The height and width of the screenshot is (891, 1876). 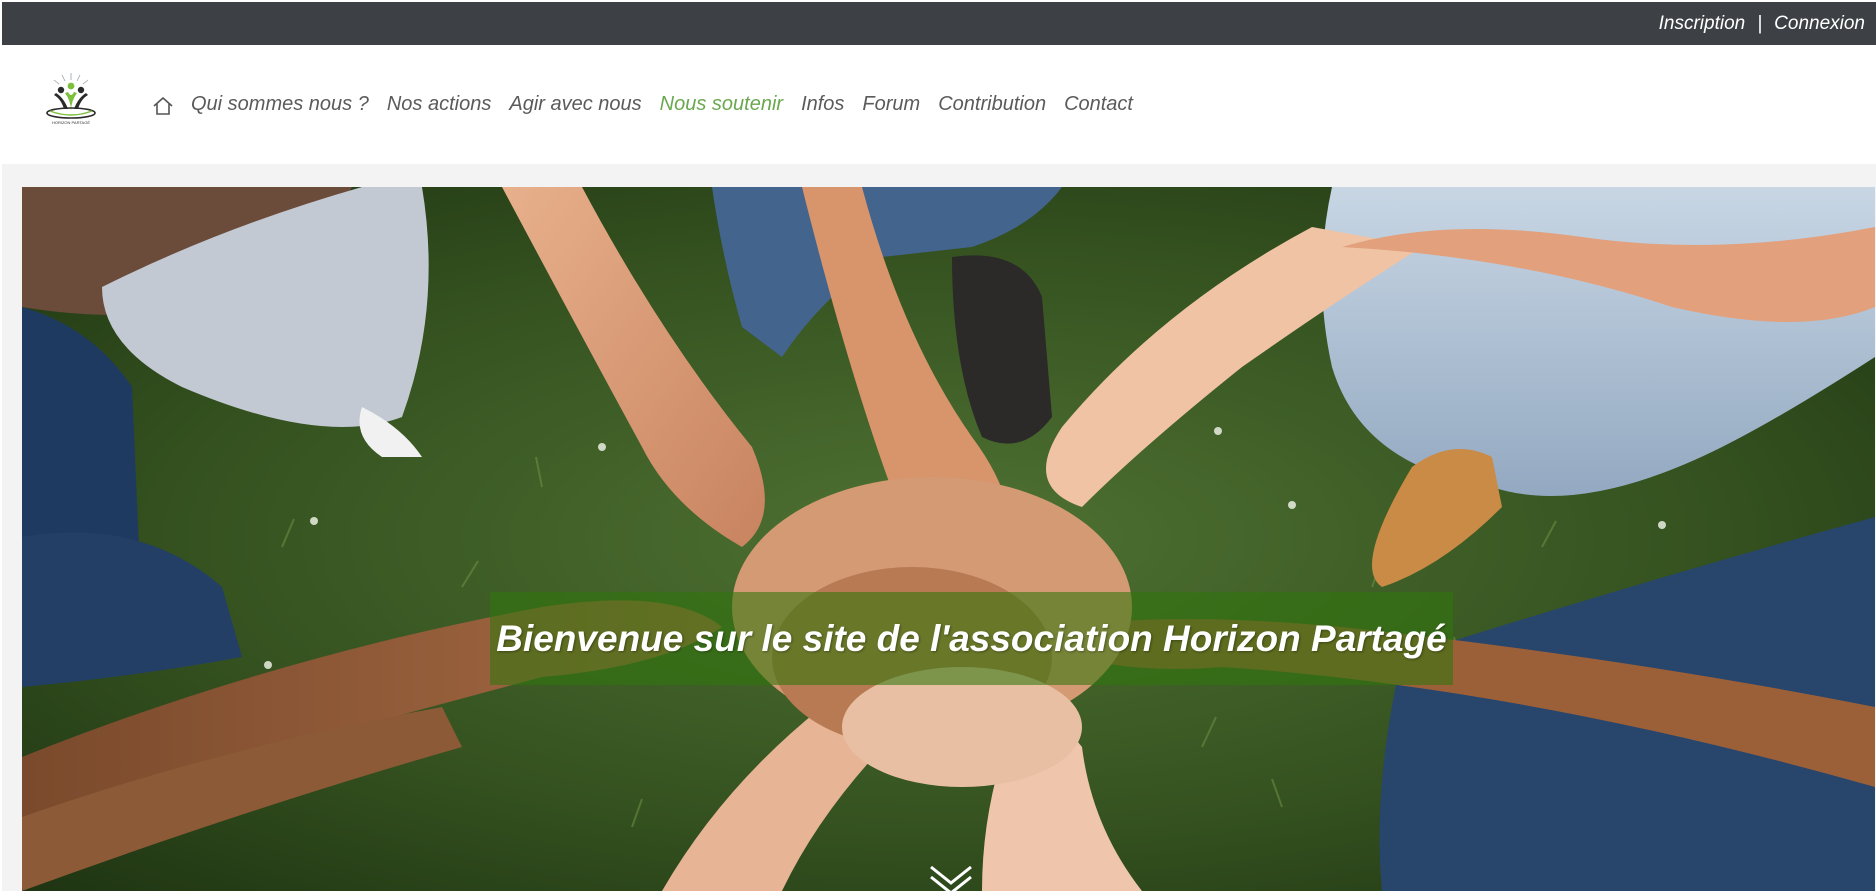 I want to click on nav-item-qui-sommes-nous: Qui sommes nous ?, so click(x=280, y=104).